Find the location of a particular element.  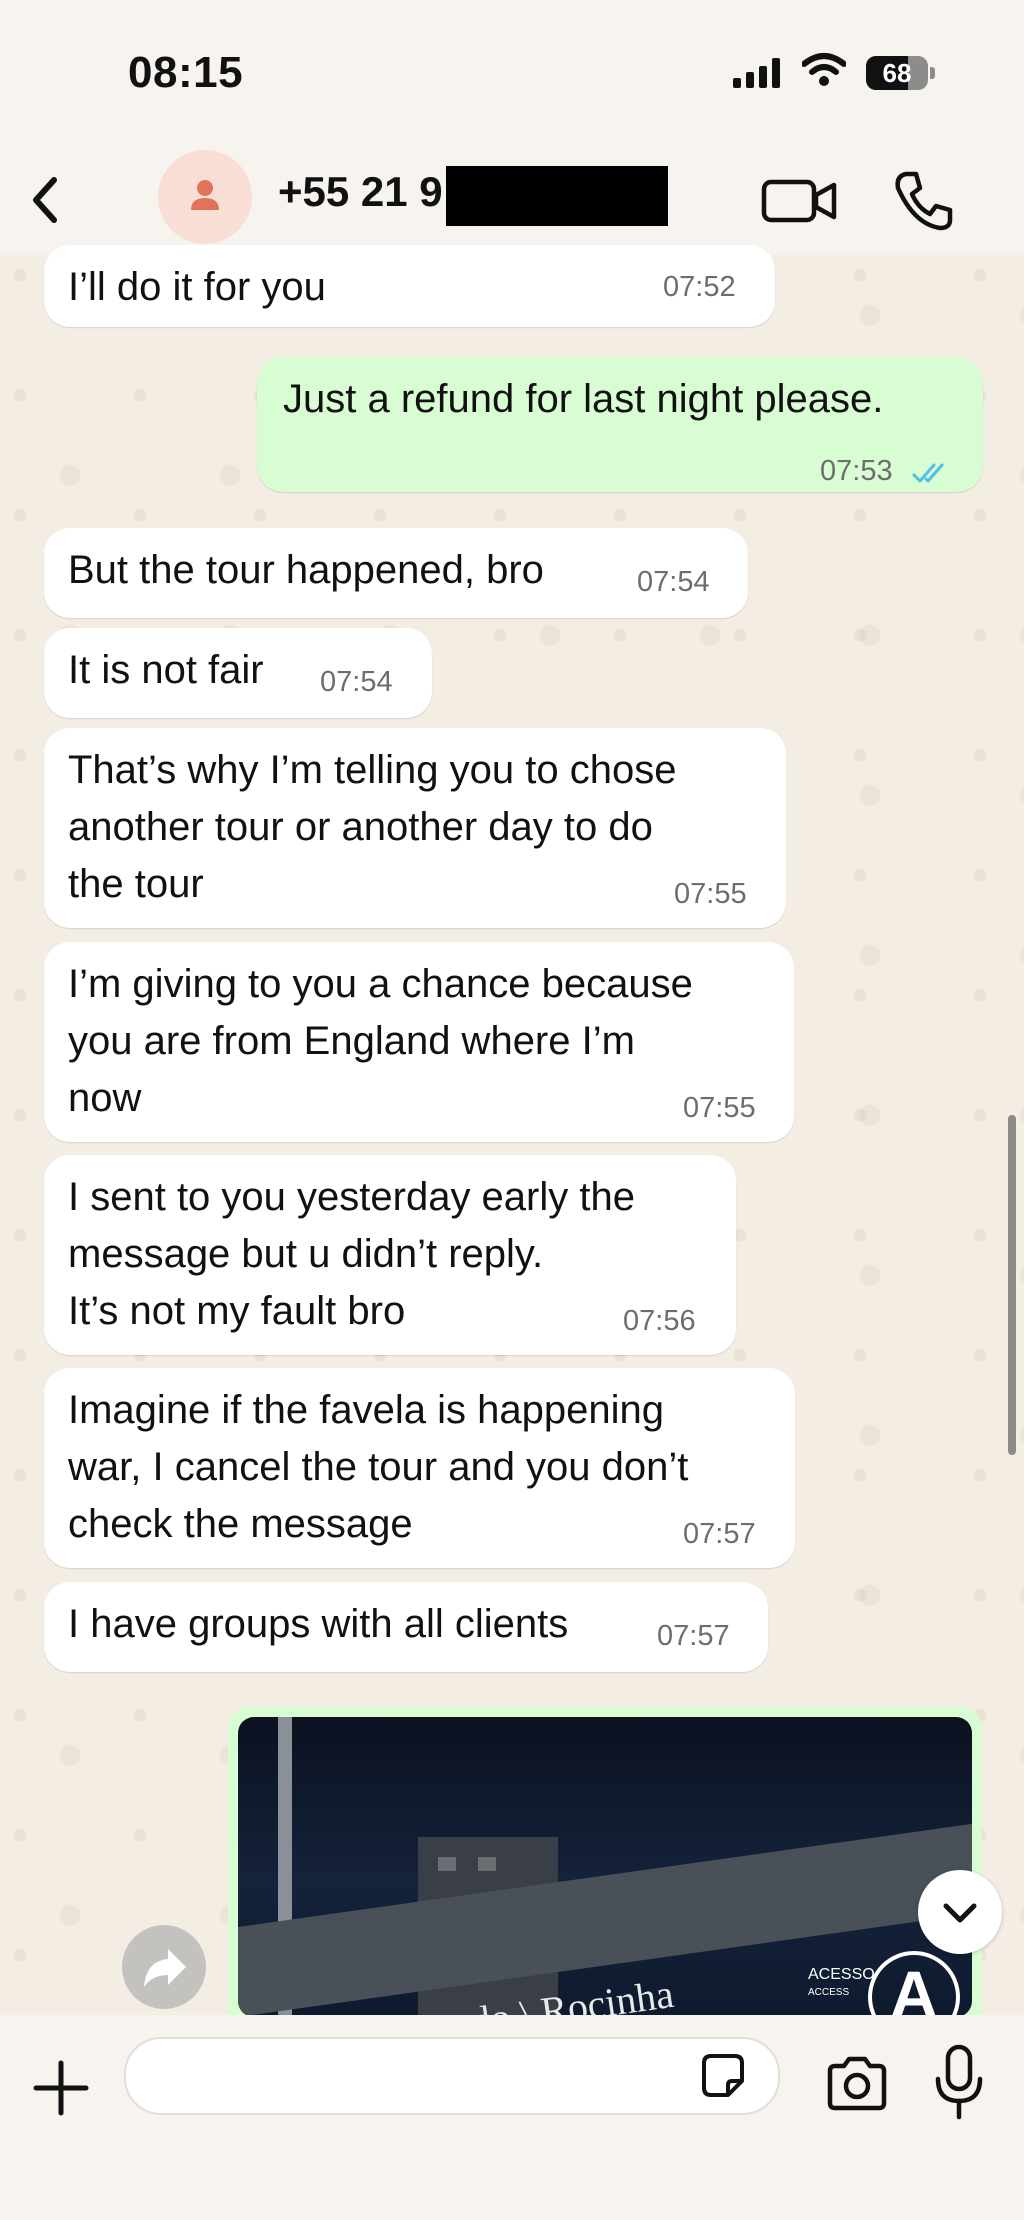

avatar is located at coordinates (205, 197).